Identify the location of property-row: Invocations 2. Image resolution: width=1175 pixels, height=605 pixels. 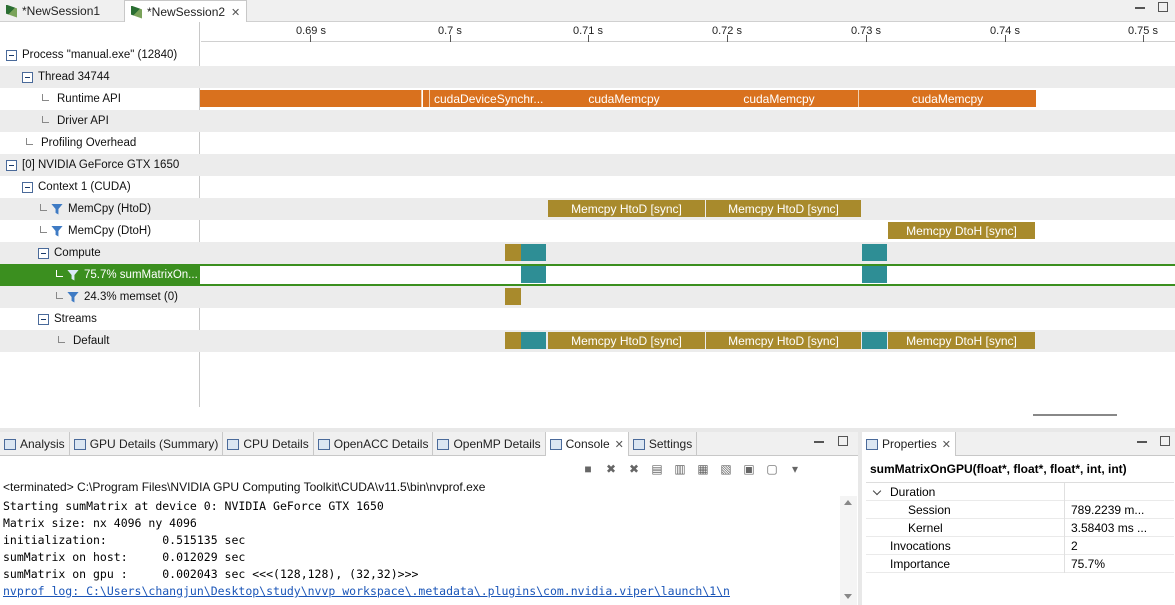
(1020, 546).